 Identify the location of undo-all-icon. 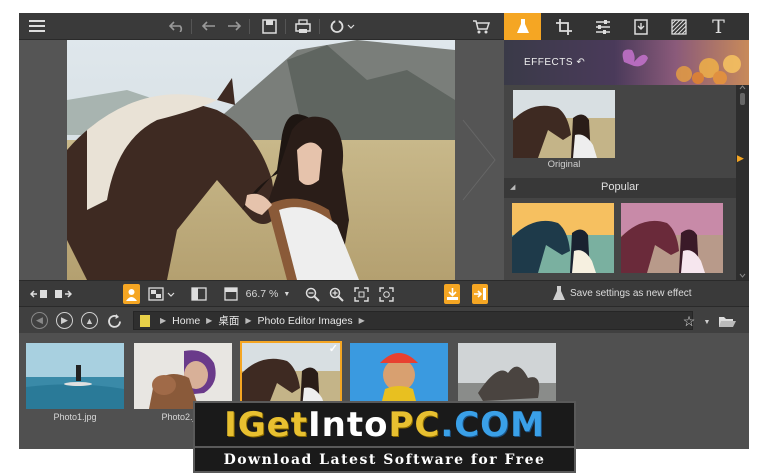
(209, 26).